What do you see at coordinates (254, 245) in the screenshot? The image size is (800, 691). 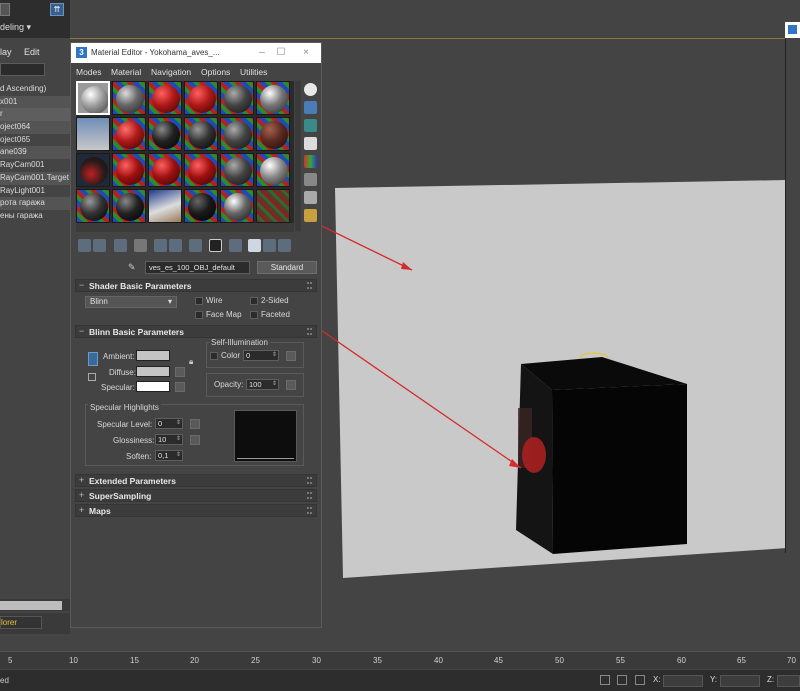 I see `show-end-result-icon` at bounding box center [254, 245].